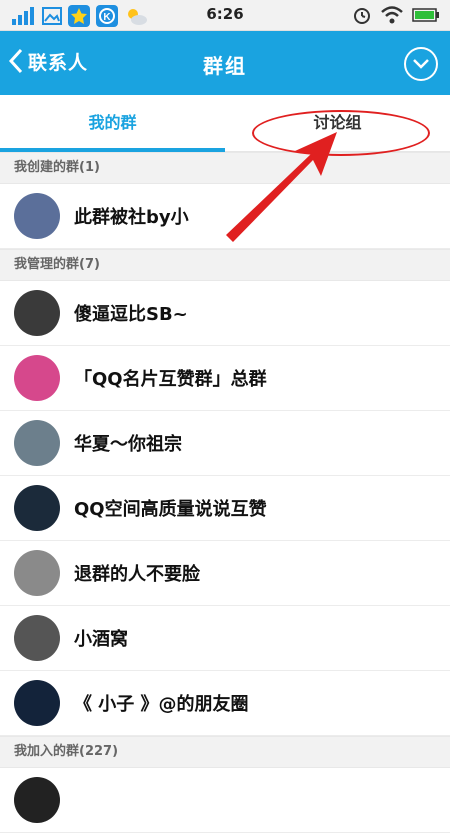 Image resolution: width=450 pixels, height=833 pixels. What do you see at coordinates (225, 573) in the screenshot?
I see `list-item: 退群的人不要脸` at bounding box center [225, 573].